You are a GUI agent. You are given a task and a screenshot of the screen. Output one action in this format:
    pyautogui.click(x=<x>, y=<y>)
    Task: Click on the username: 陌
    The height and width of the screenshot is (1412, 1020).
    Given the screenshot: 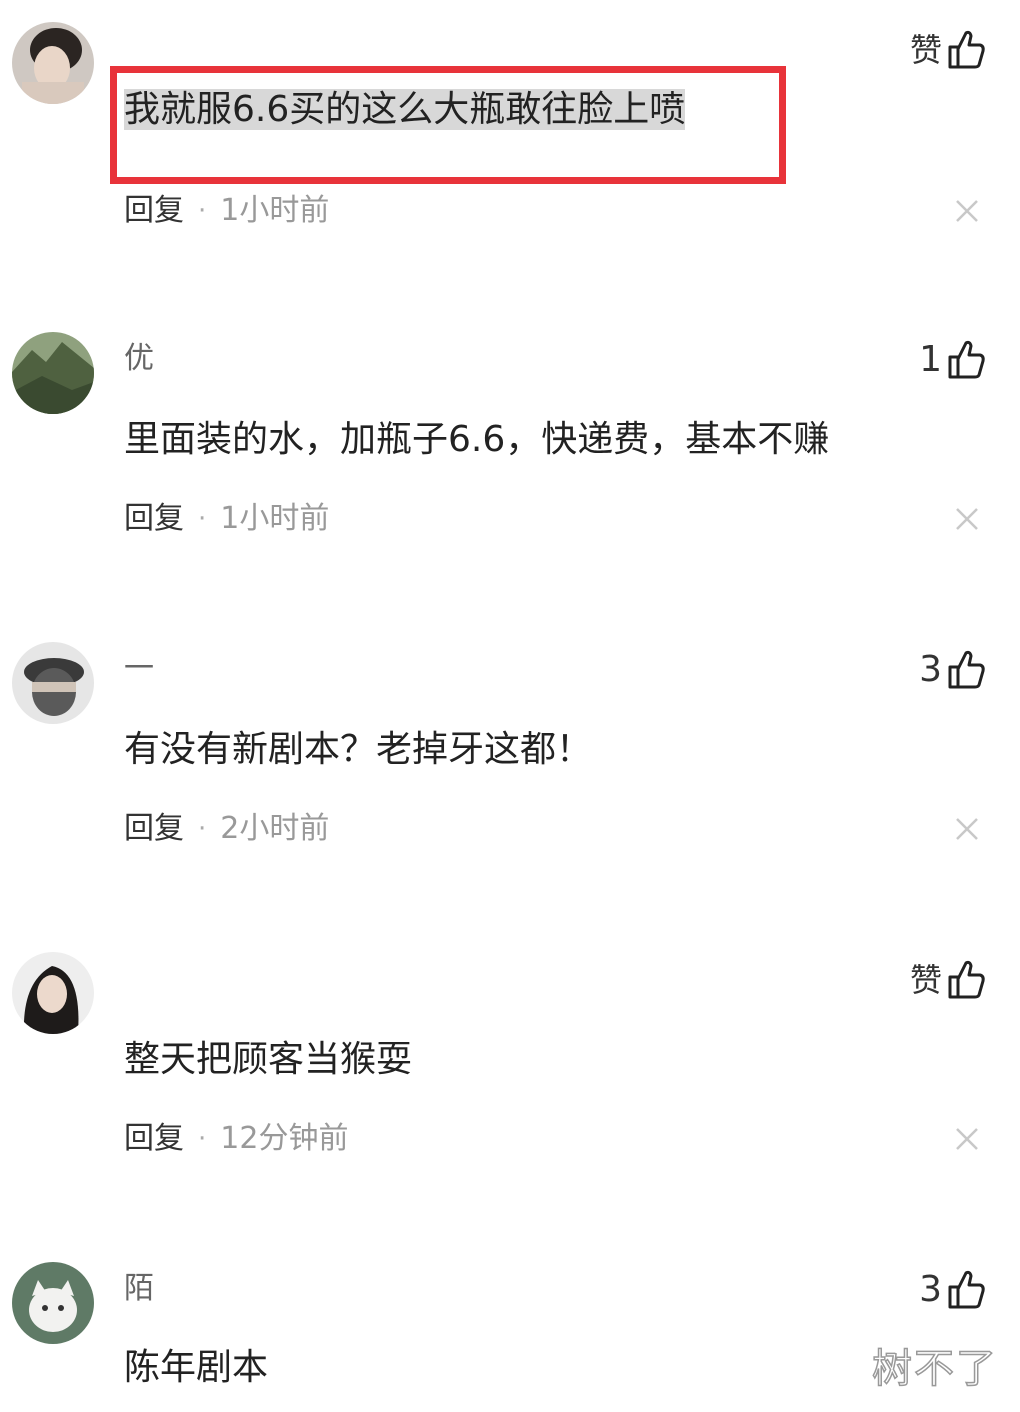 What is the action you would take?
    pyautogui.click(x=139, y=1289)
    